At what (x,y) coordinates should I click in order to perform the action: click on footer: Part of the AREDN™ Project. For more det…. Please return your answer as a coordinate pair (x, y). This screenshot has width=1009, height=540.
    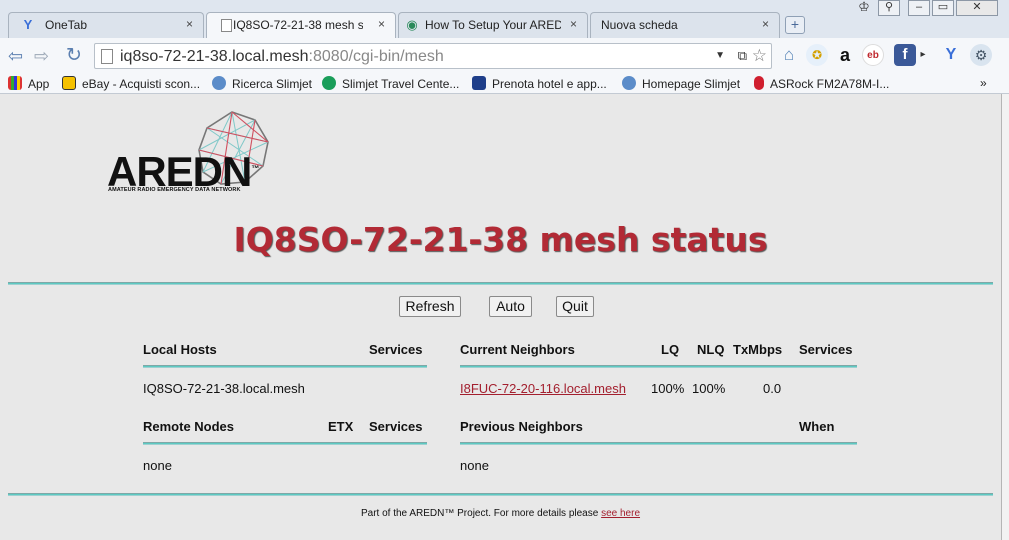
    Looking at the image, I should click on (500, 513).